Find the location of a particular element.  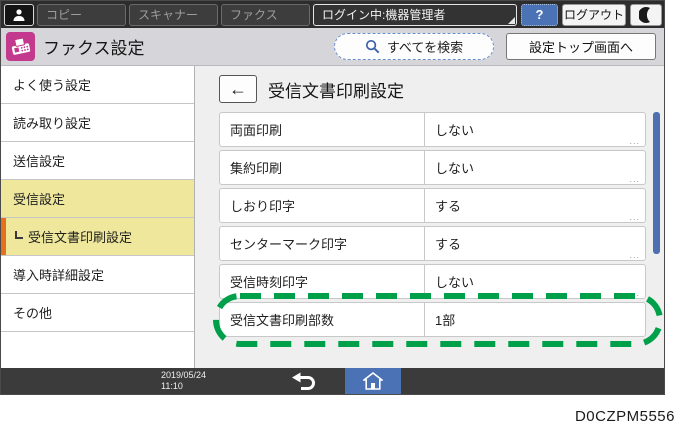

setting-value: 1部 is located at coordinates (534, 319).